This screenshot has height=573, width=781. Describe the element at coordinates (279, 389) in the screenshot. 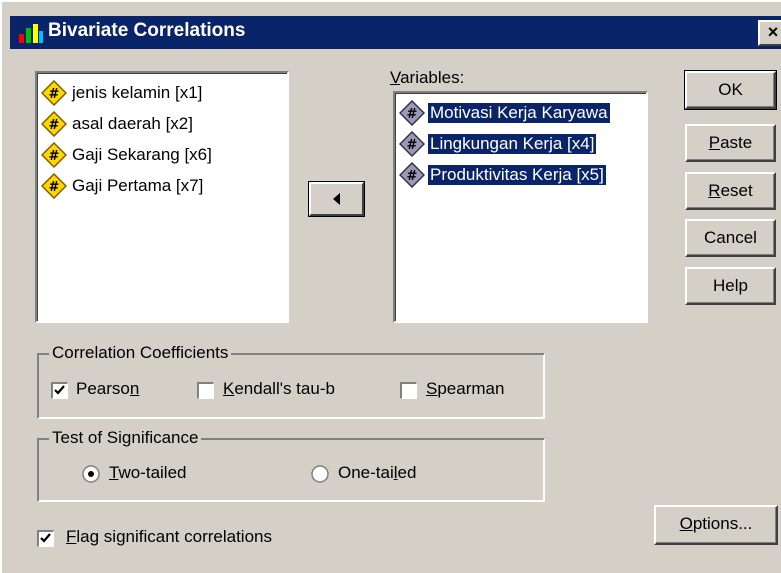

I see `kendall-label: Kendall's tau-b` at that location.